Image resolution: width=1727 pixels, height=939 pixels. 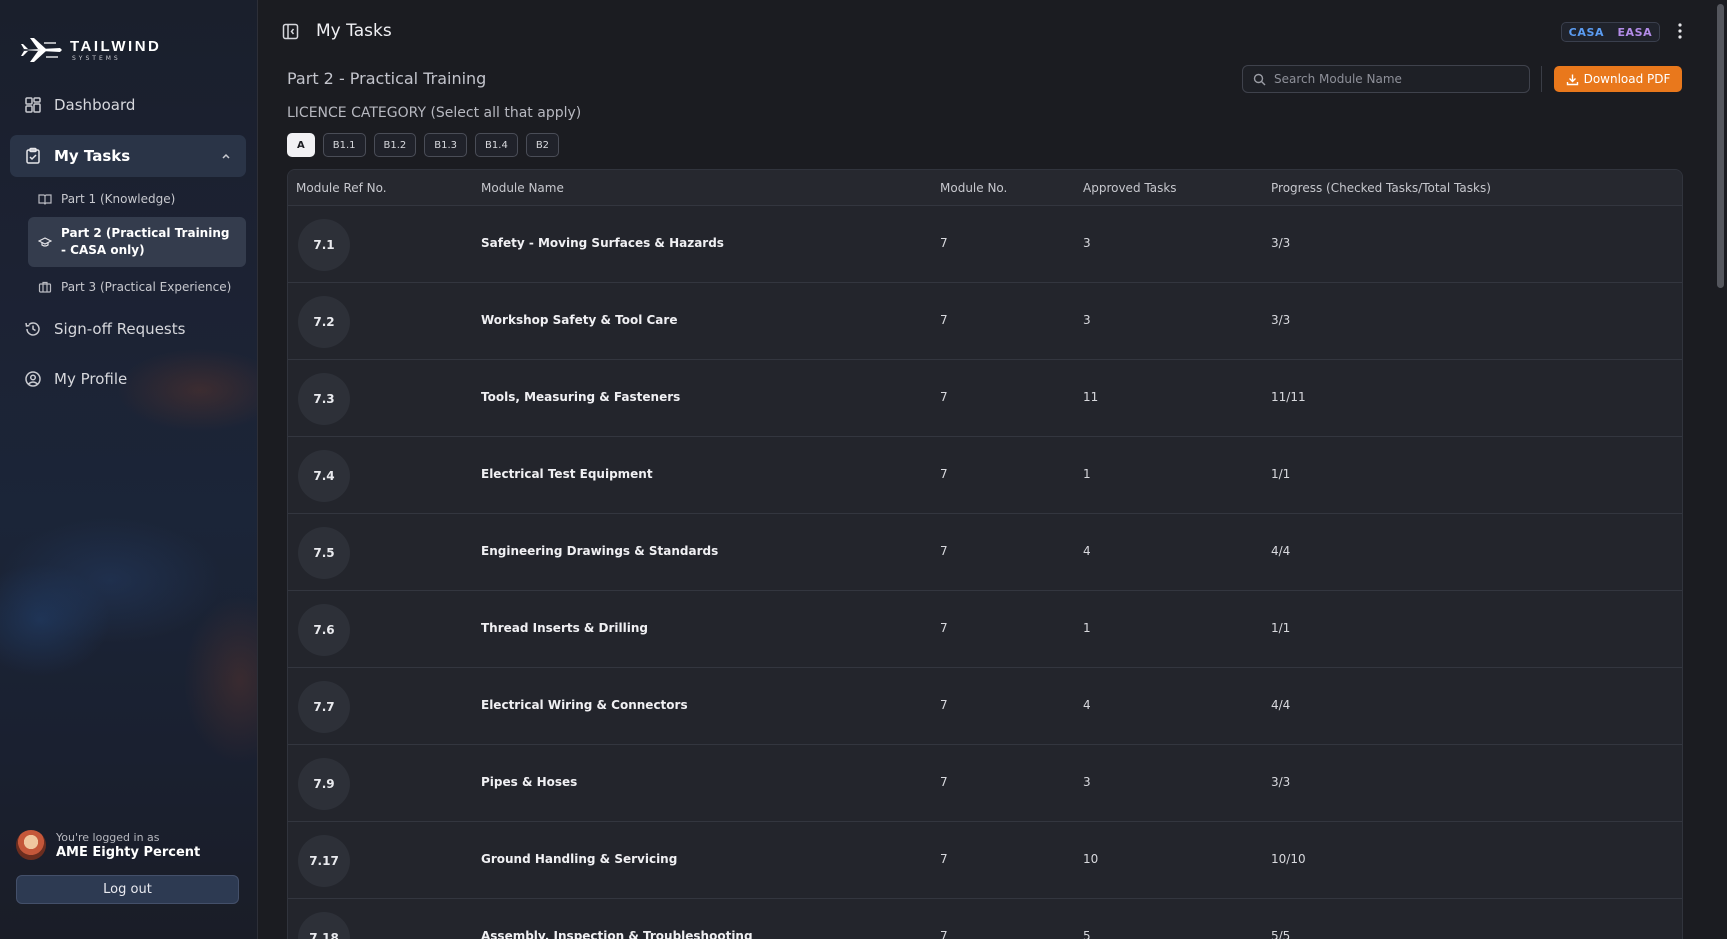 What do you see at coordinates (565, 628) in the screenshot?
I see `module-name-cell: Thread Inserts & Drilling` at bounding box center [565, 628].